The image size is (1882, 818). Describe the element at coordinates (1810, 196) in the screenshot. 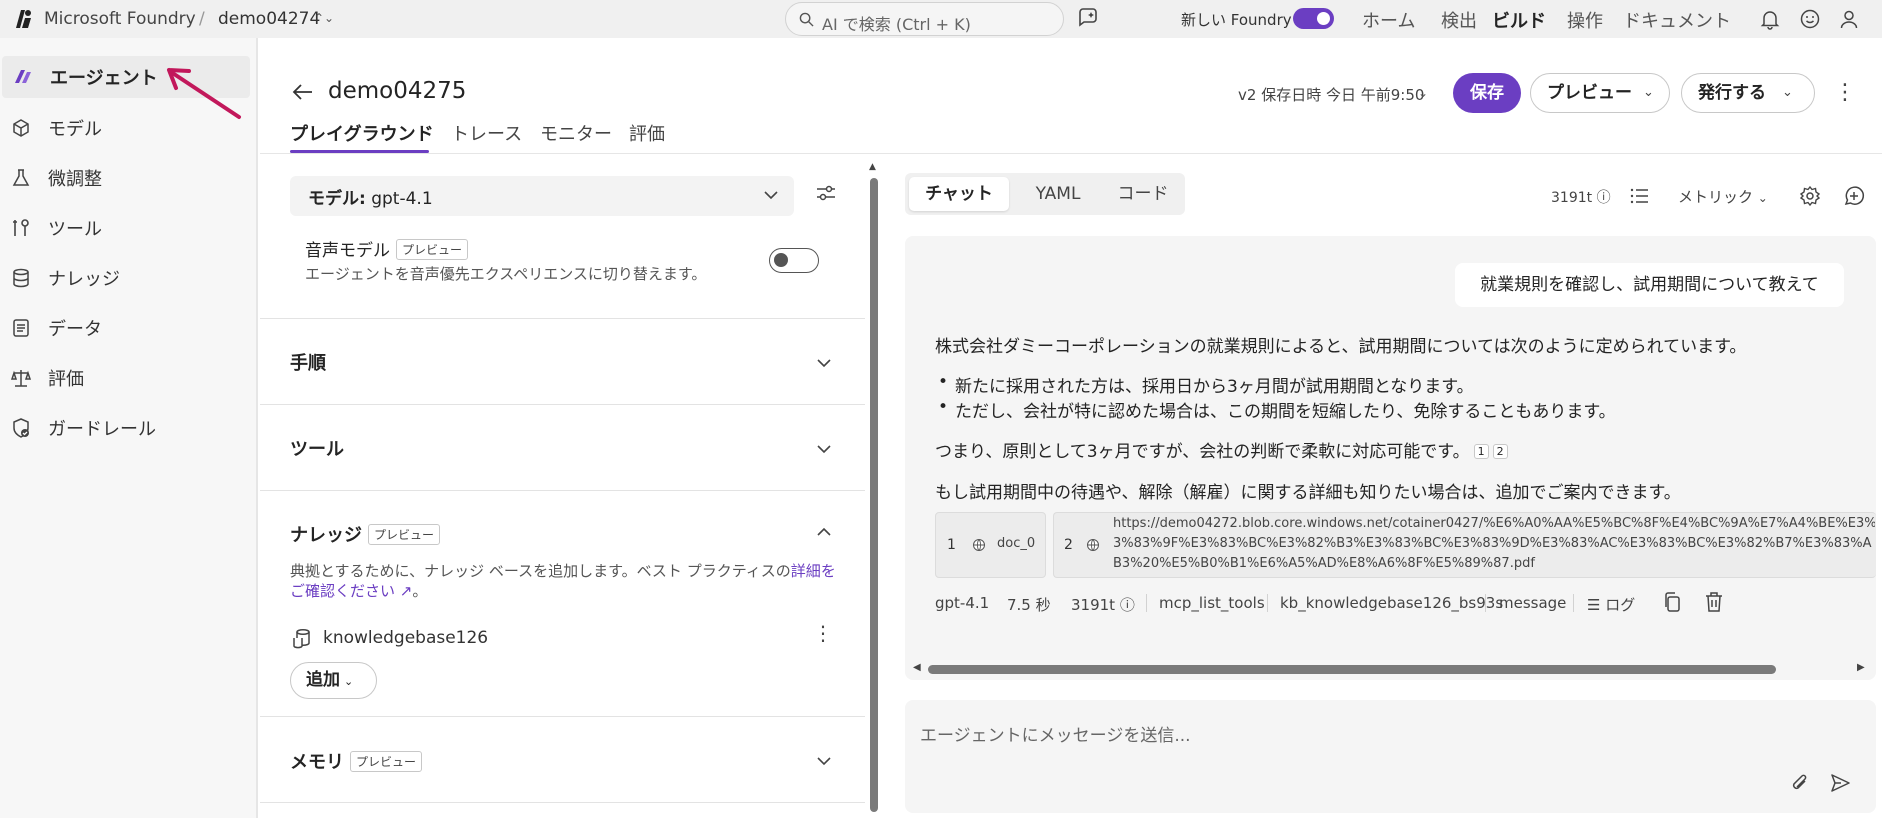

I see `gear-icon` at that location.